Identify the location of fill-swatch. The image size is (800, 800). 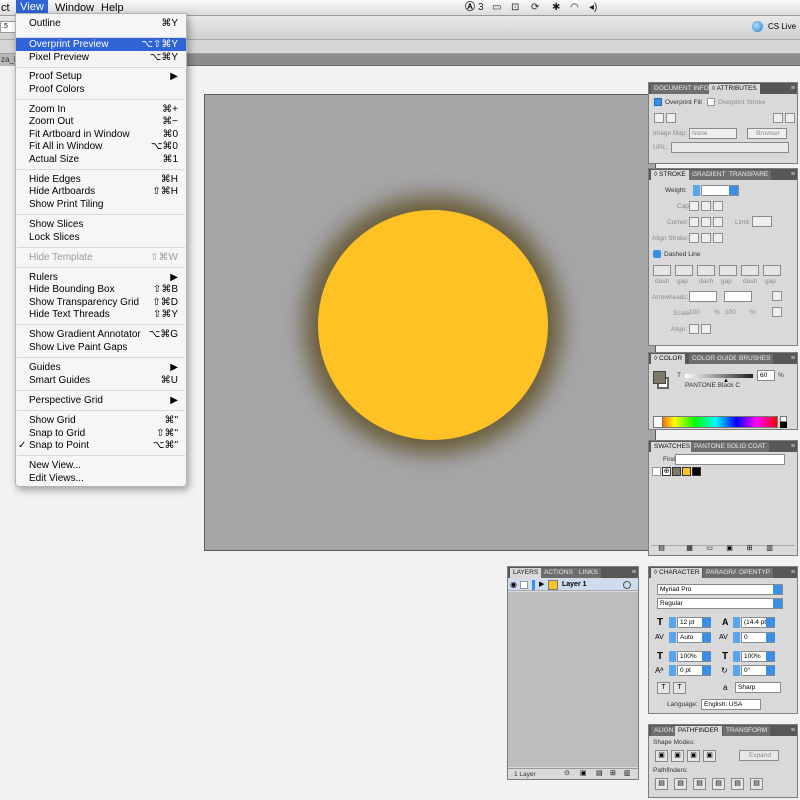
(659, 377).